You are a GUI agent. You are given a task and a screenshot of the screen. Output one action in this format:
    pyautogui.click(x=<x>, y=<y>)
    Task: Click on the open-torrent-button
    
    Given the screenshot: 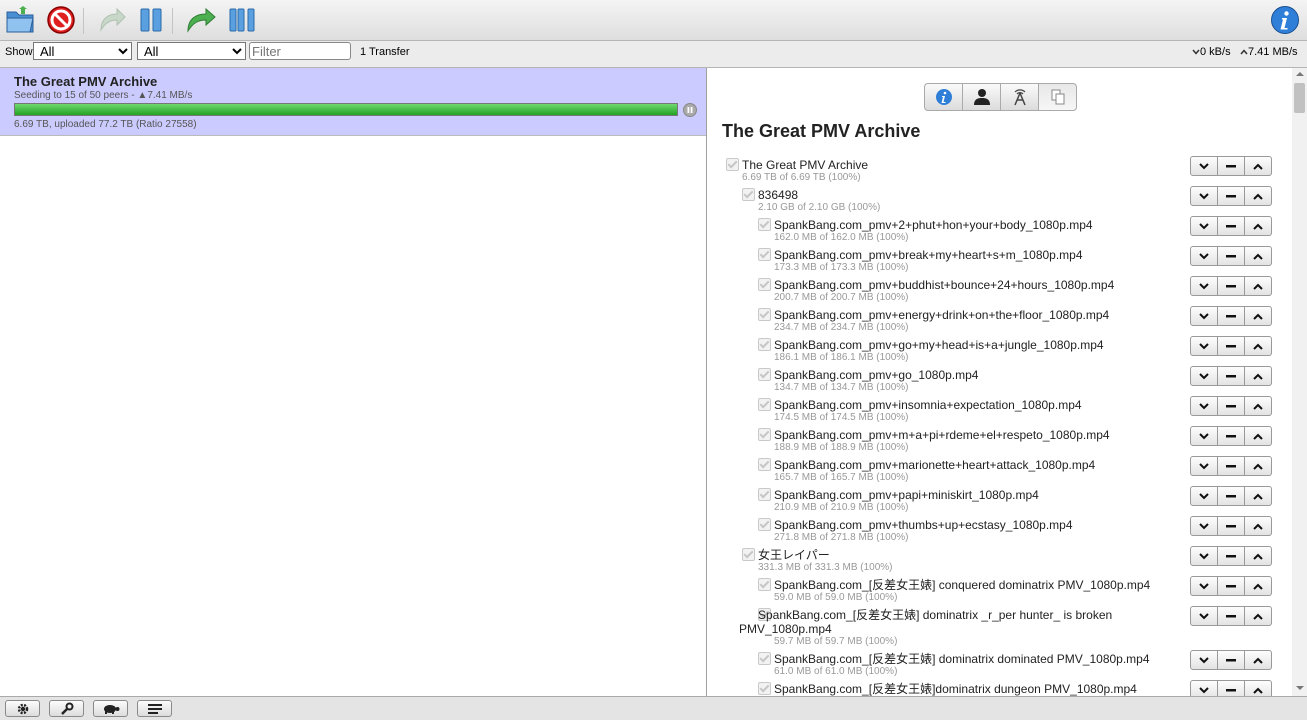 What is the action you would take?
    pyautogui.click(x=21, y=20)
    